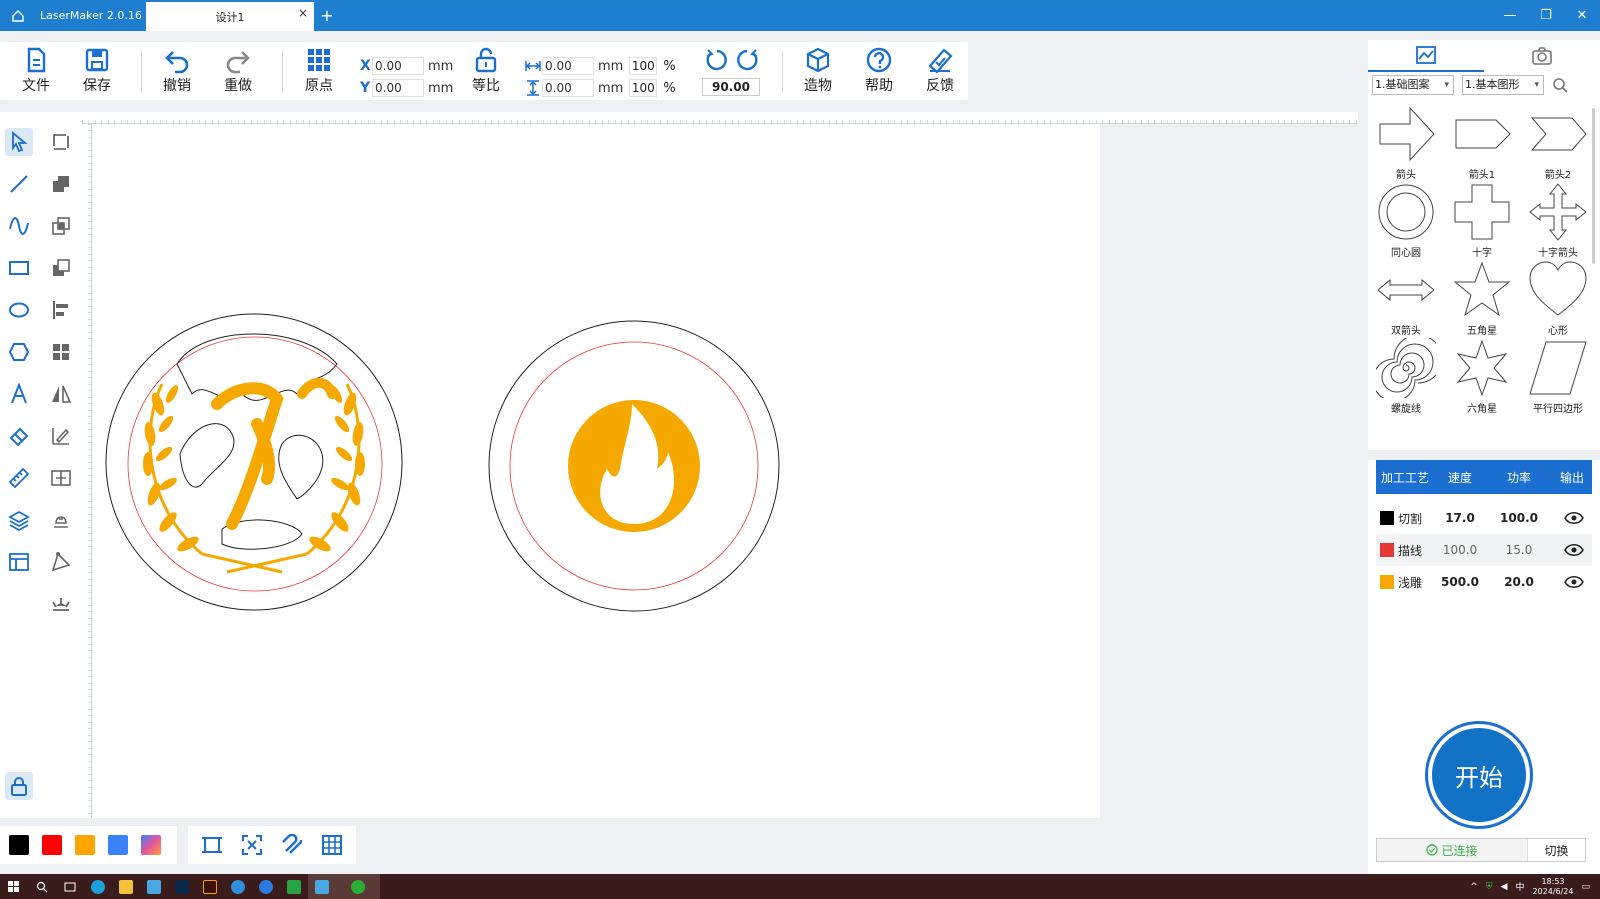 This screenshot has height=899, width=1600. I want to click on array-tool, so click(61, 352).